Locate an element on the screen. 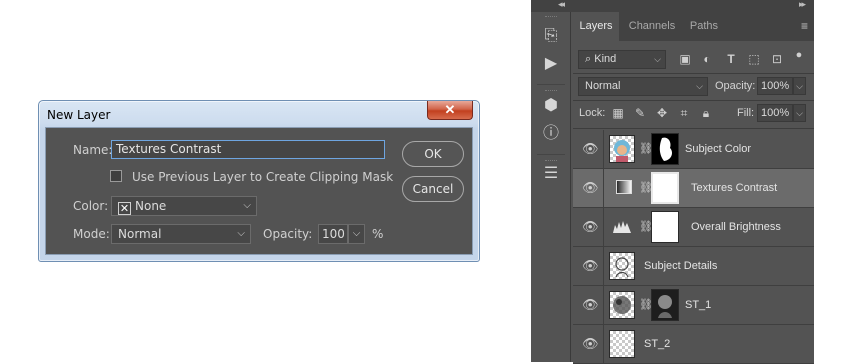 This screenshot has width=850, height=364. layer-name: ST_1 is located at coordinates (698, 305).